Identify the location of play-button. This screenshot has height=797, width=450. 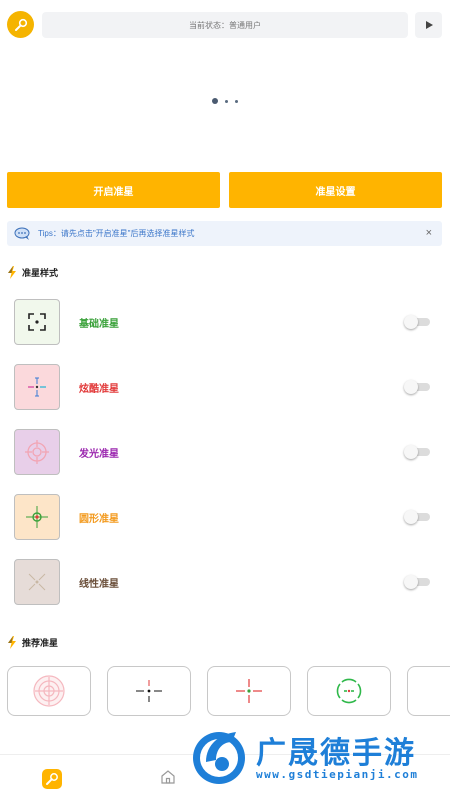
(428, 25).